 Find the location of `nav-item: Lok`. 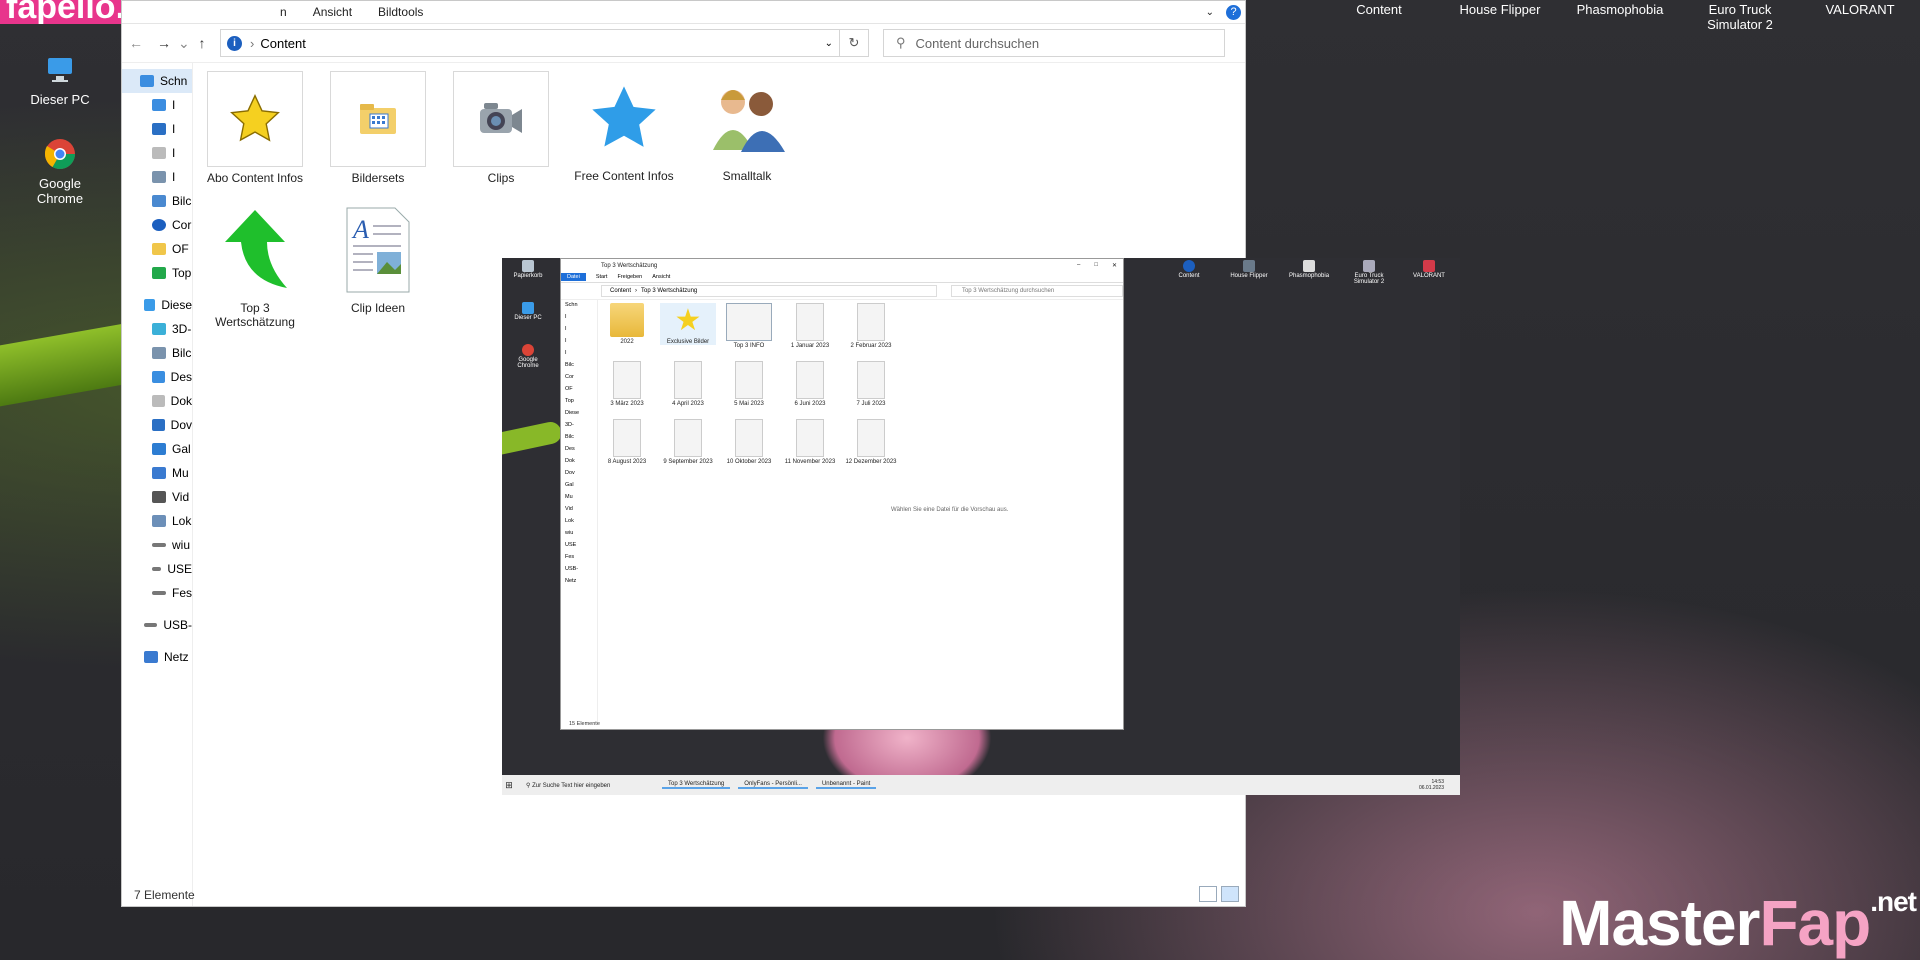

nav-item: Lok is located at coordinates (157, 521).